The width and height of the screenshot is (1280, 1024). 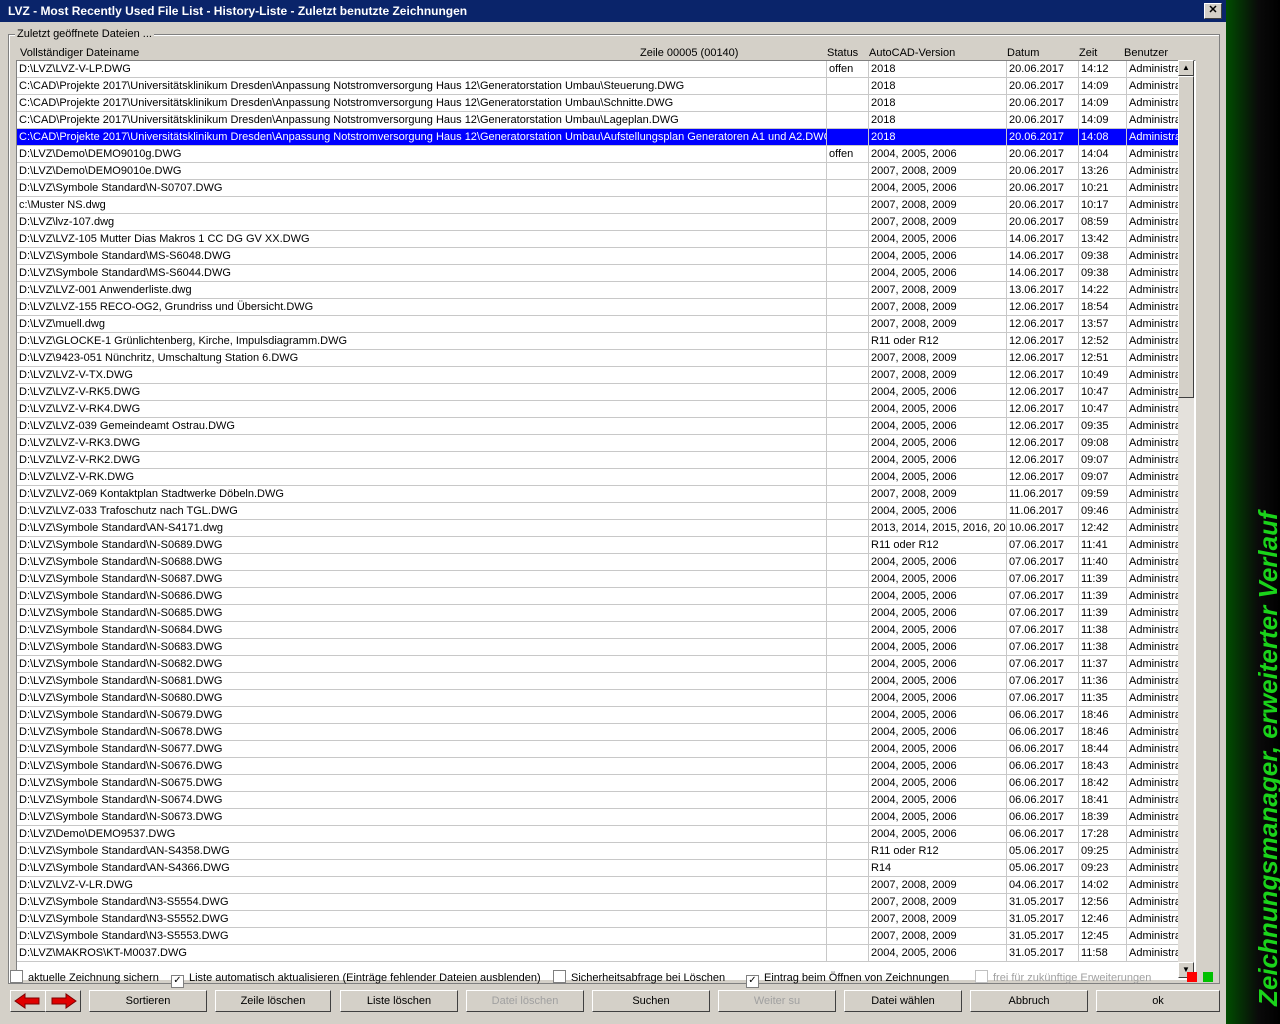 I want to click on cell-version: R11 oder R12, so click(x=938, y=851).